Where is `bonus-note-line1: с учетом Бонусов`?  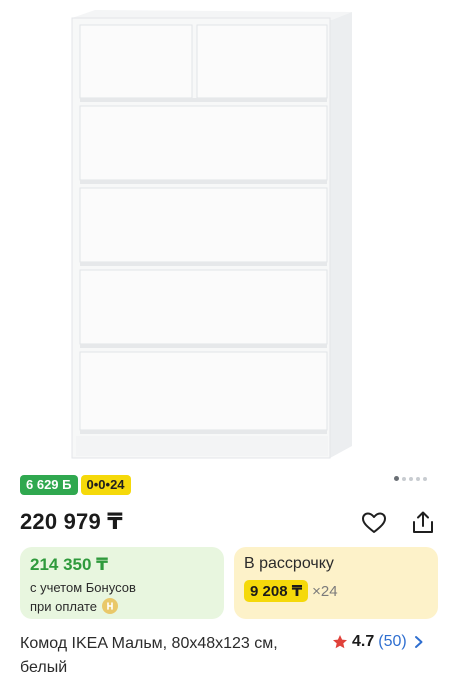
bonus-note-line1: с учетом Бонусов is located at coordinates (83, 587).